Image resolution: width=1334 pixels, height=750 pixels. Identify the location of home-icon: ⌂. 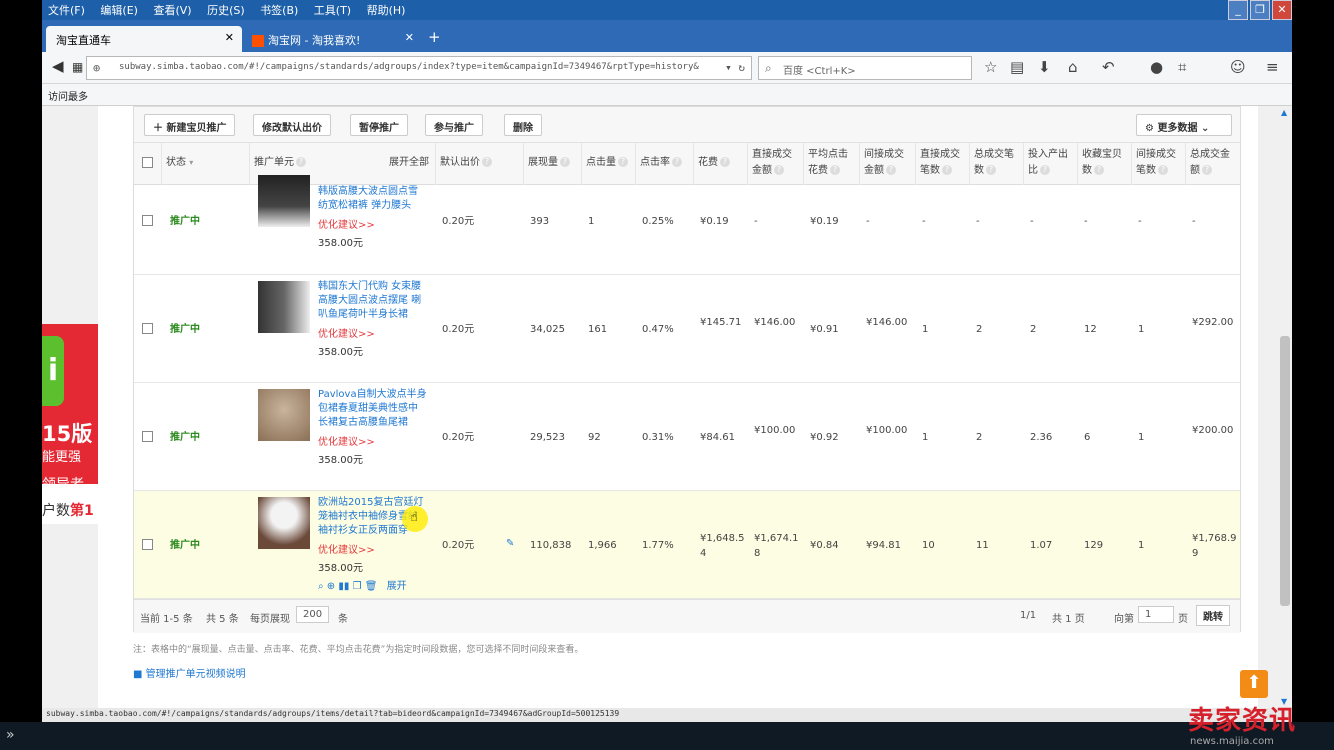
(1073, 67).